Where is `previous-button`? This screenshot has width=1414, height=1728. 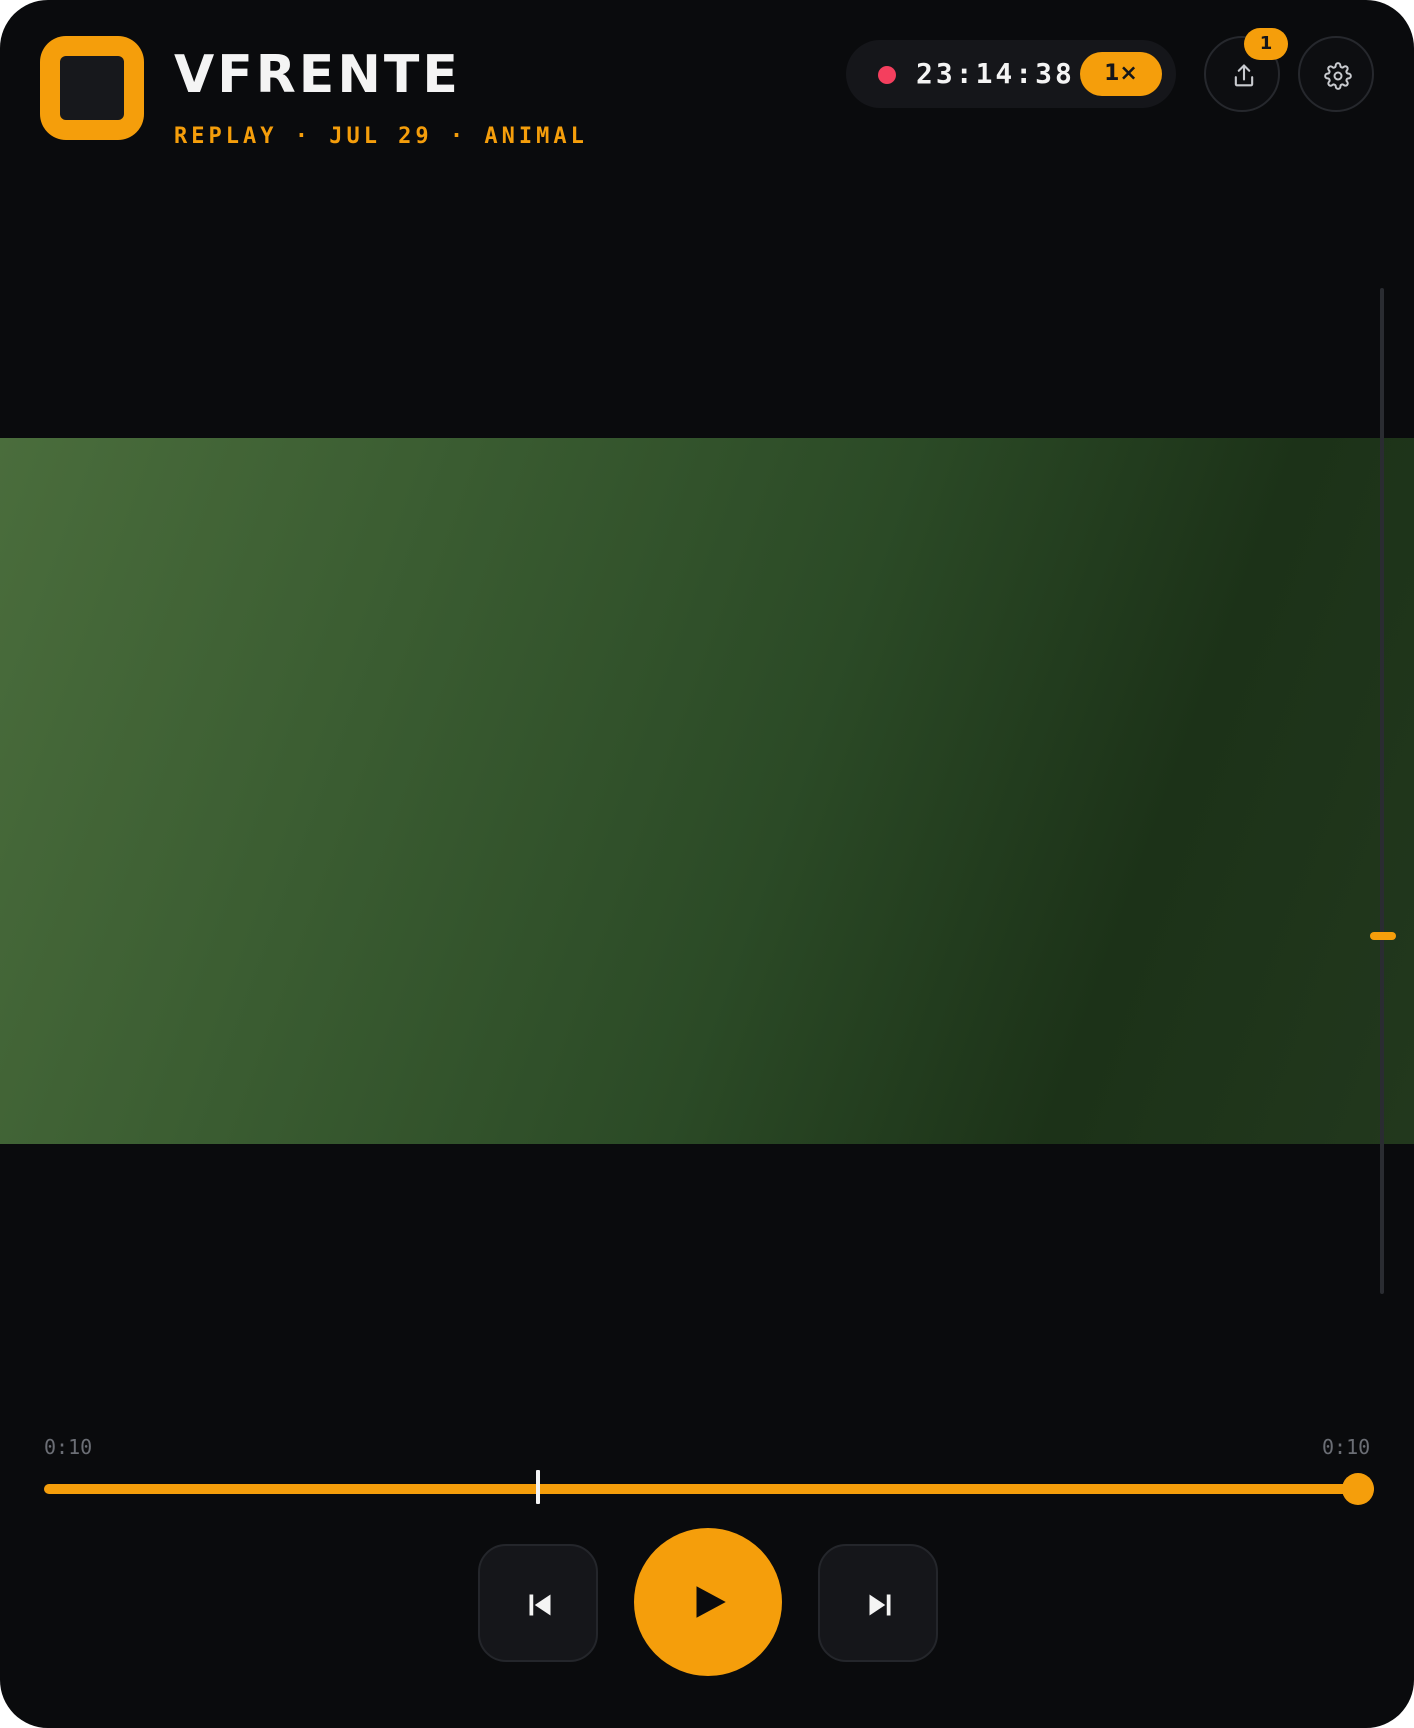
previous-button is located at coordinates (538, 1603).